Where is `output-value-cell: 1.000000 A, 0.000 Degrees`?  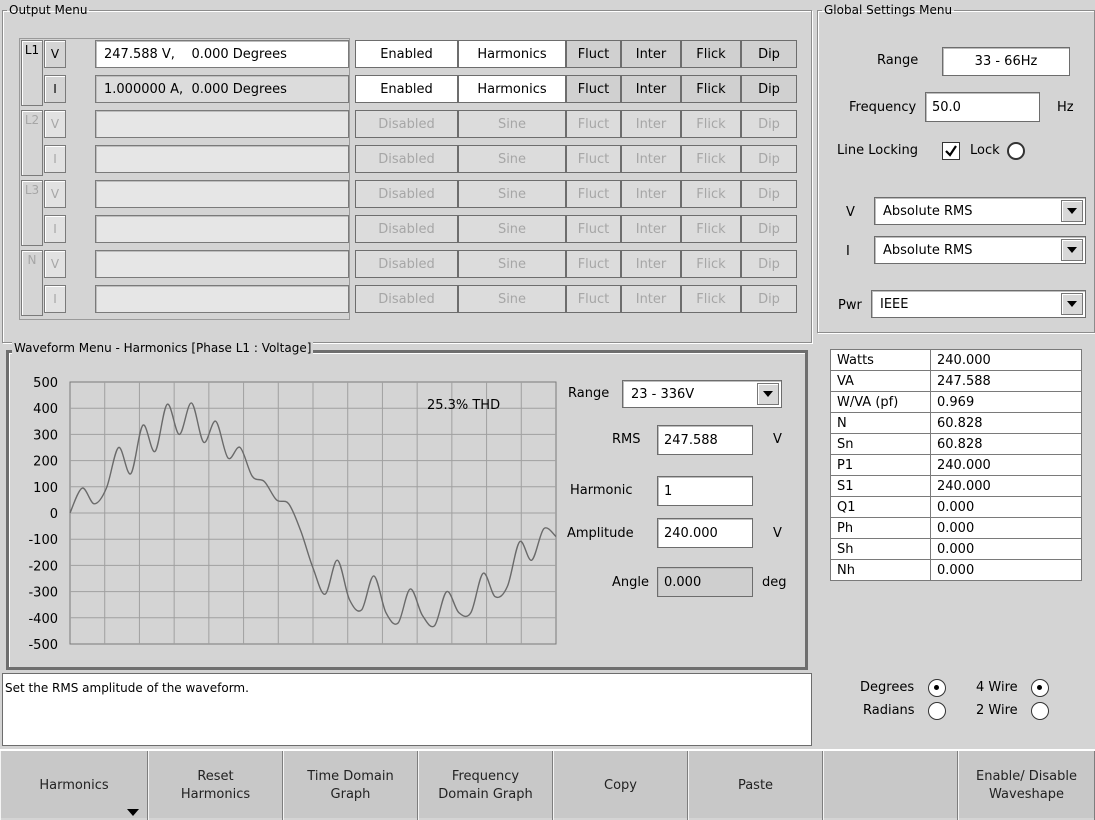
output-value-cell: 1.000000 A, 0.000 Degrees is located at coordinates (222, 89).